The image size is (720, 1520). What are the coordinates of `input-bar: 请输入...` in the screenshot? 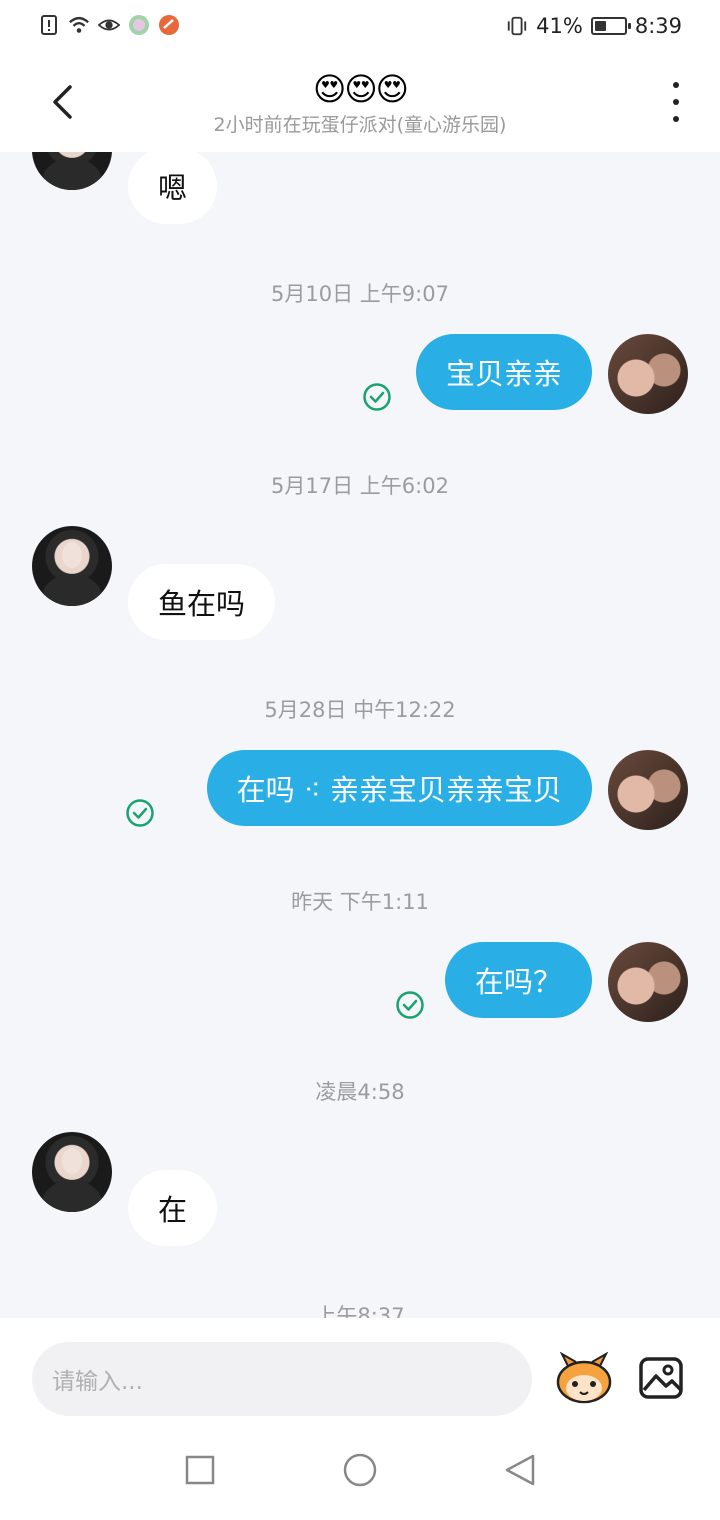 It's located at (360, 1375).